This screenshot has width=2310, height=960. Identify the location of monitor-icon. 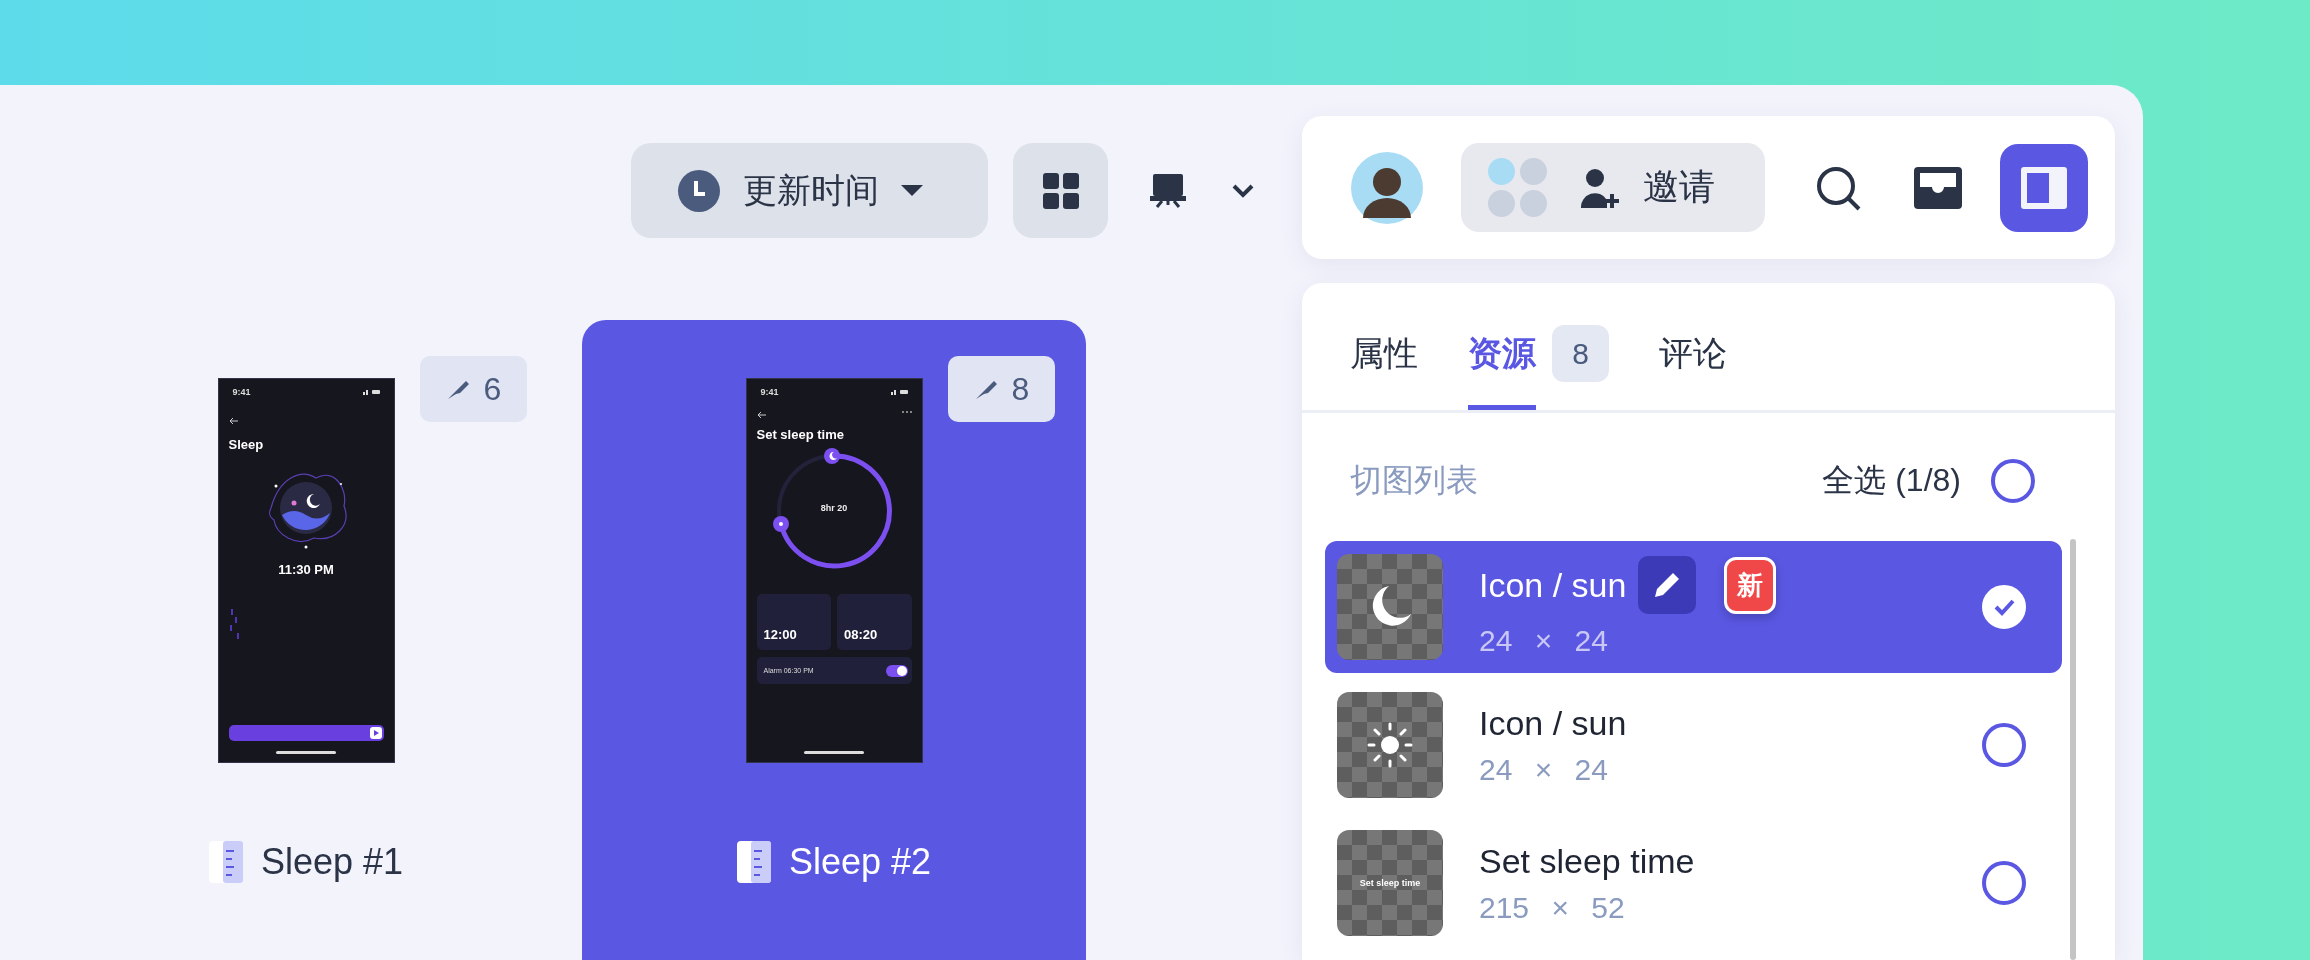
(1167, 190).